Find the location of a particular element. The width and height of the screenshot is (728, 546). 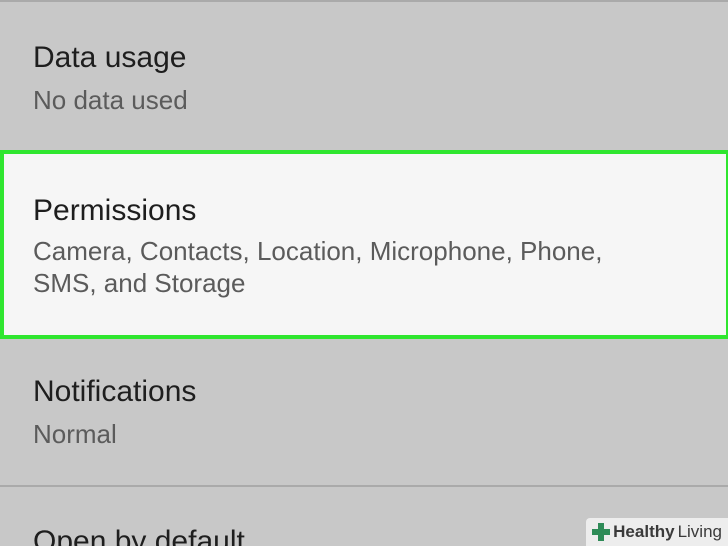

healthy-living-watermark: Healthy Living is located at coordinates (657, 532).